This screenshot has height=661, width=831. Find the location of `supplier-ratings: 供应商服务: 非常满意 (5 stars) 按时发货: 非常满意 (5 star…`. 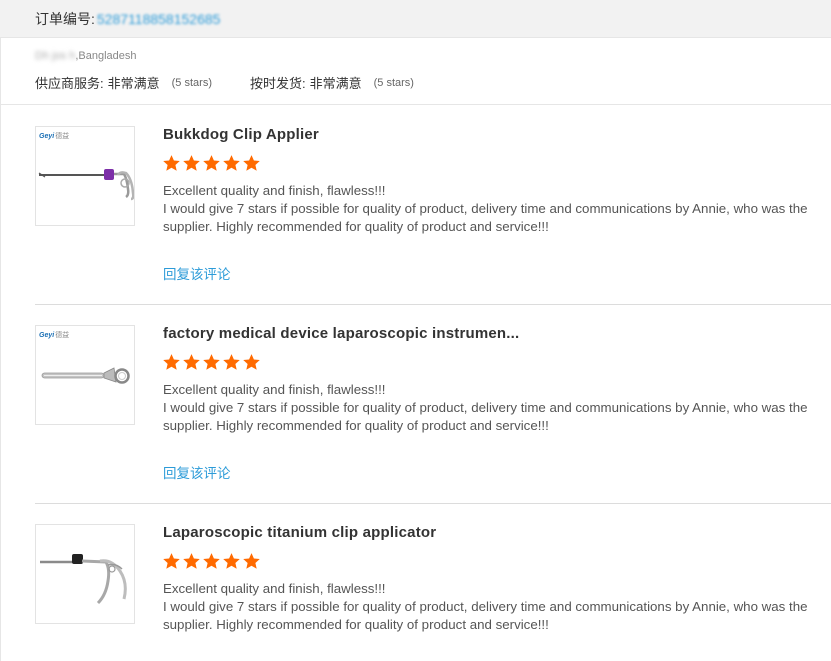

supplier-ratings: 供应商服务: 非常满意 (5 stars) 按时发货: 非常满意 (5 star… is located at coordinates (224, 82).